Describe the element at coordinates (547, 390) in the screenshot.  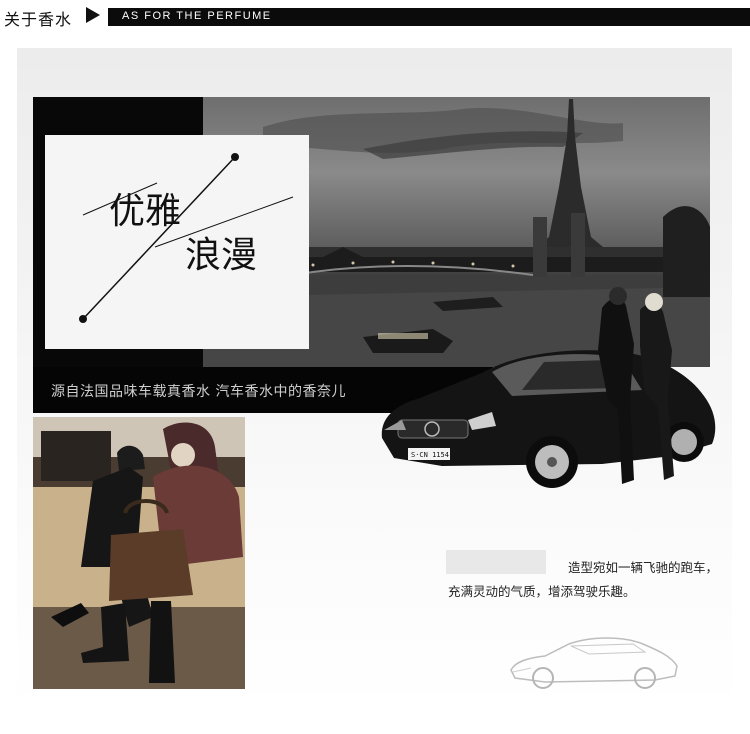
I see `car-illustration: S·CN 1154` at that location.